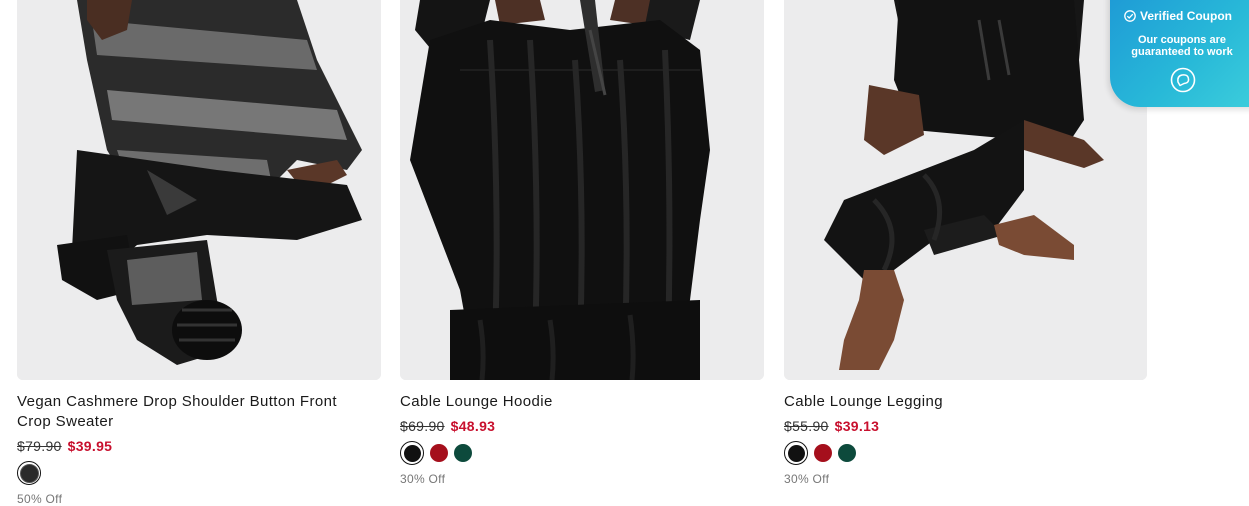 The width and height of the screenshot is (1249, 506). Describe the element at coordinates (473, 426) in the screenshot. I see `sale-price: $48.93` at that location.